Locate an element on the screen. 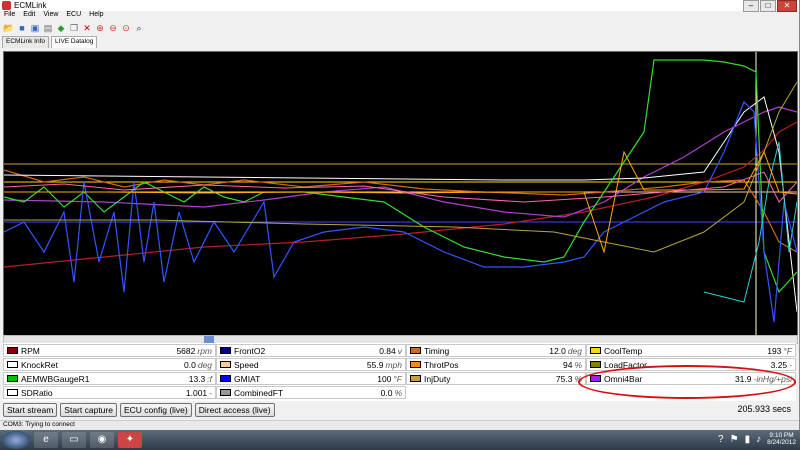 The height and width of the screenshot is (450, 800). taskbar: e ▭ ◉ ✦ ? ⚑ ▮ ♪ 9:10 PM 8/24/2012 is located at coordinates (400, 440).